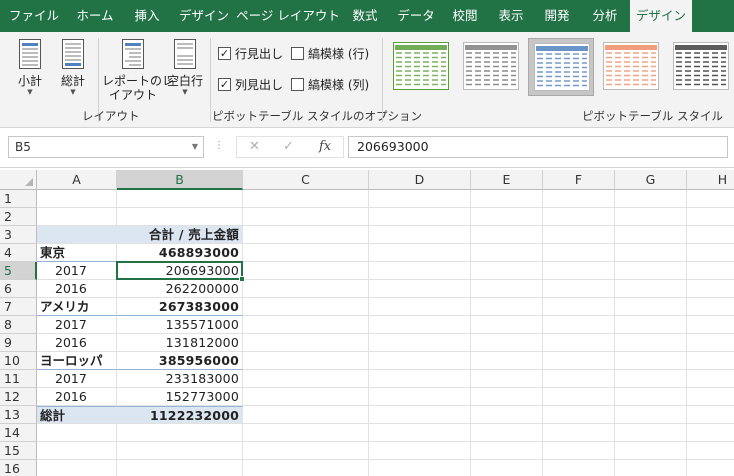 This screenshot has width=734, height=476. I want to click on tab-design-page: デザイン, so click(204, 16).